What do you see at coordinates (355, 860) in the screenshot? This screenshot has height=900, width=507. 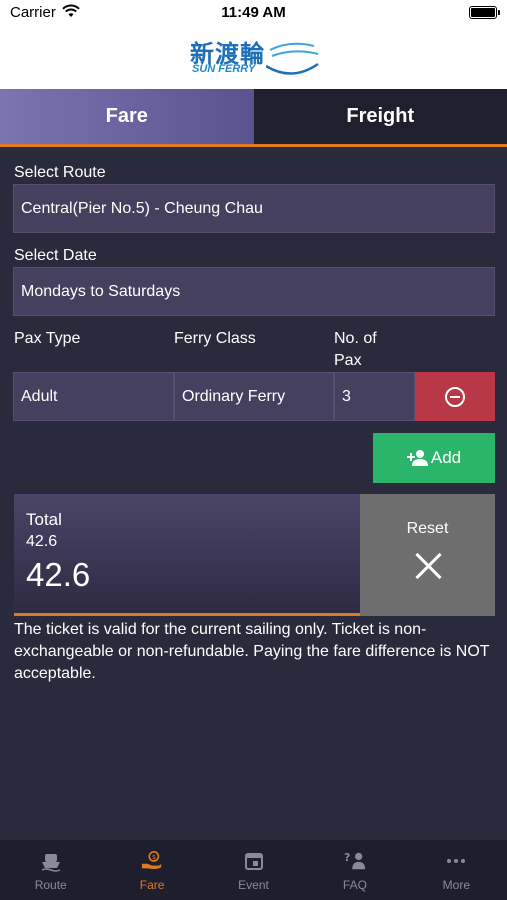 I see `faq-icon: ?` at bounding box center [355, 860].